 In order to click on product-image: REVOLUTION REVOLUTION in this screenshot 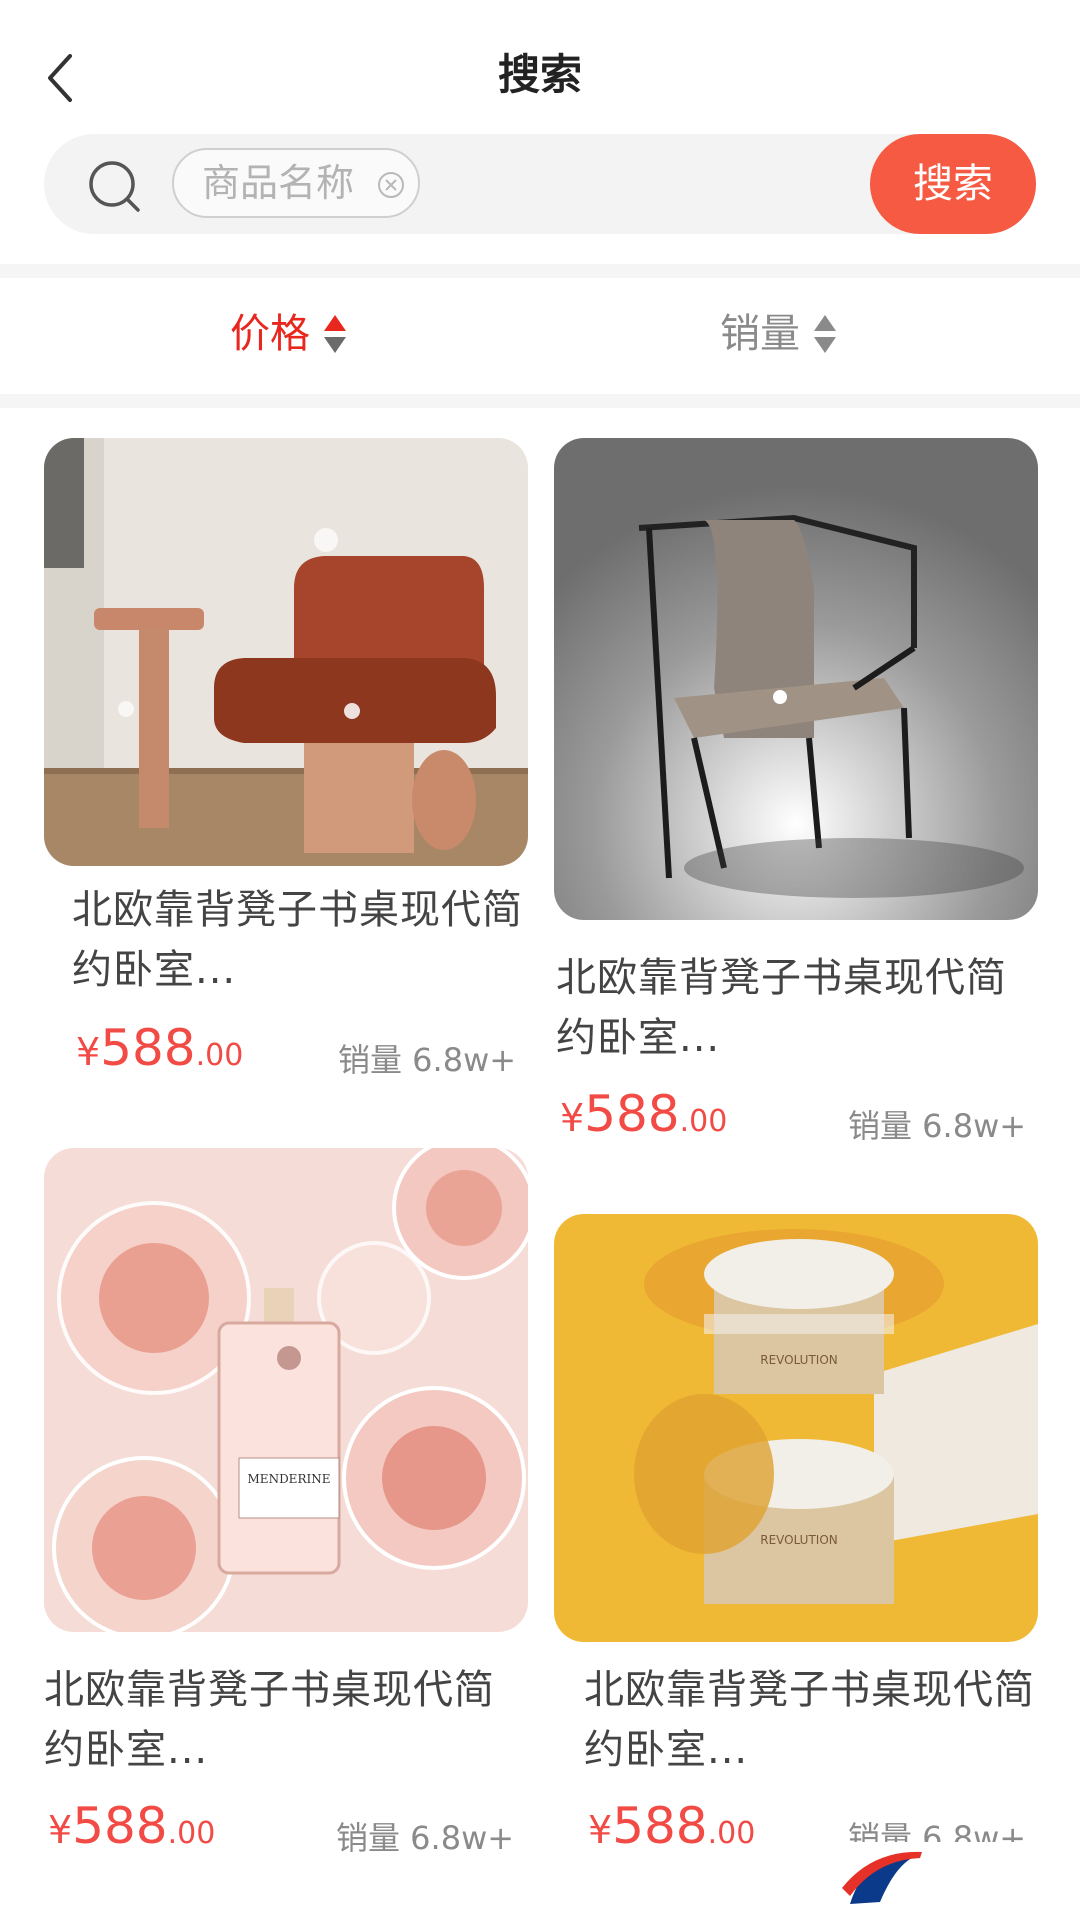, I will do `click(796, 1428)`.